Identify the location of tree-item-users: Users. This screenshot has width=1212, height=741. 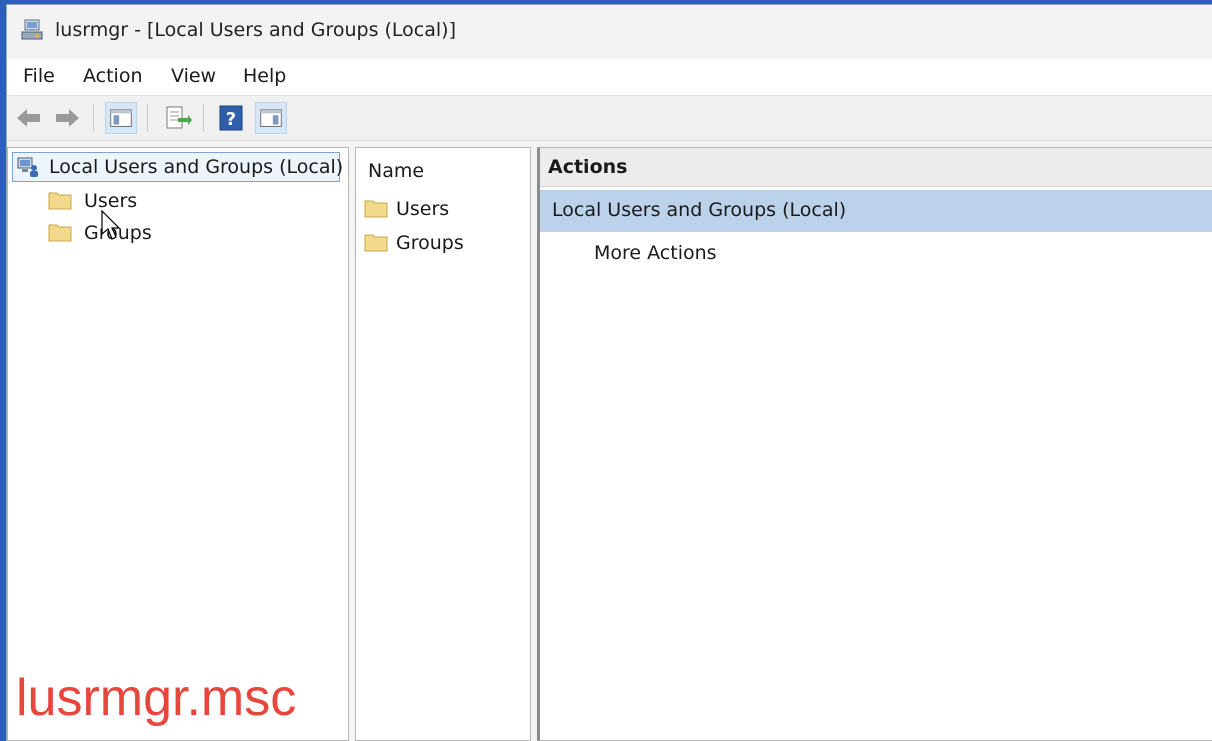
(110, 201).